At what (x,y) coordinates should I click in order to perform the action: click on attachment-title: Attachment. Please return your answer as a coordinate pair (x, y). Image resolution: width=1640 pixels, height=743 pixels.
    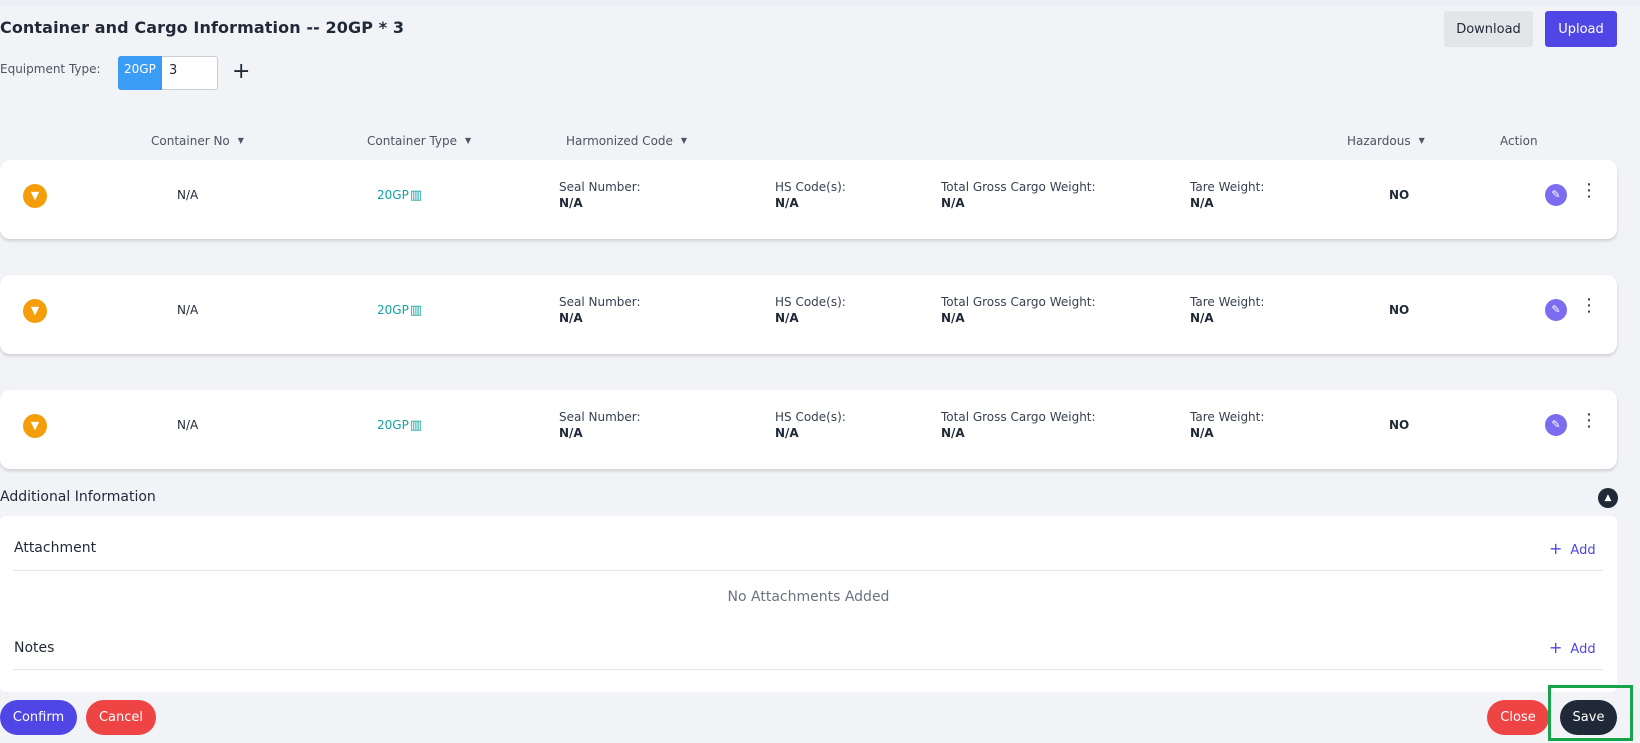
    Looking at the image, I should click on (55, 548).